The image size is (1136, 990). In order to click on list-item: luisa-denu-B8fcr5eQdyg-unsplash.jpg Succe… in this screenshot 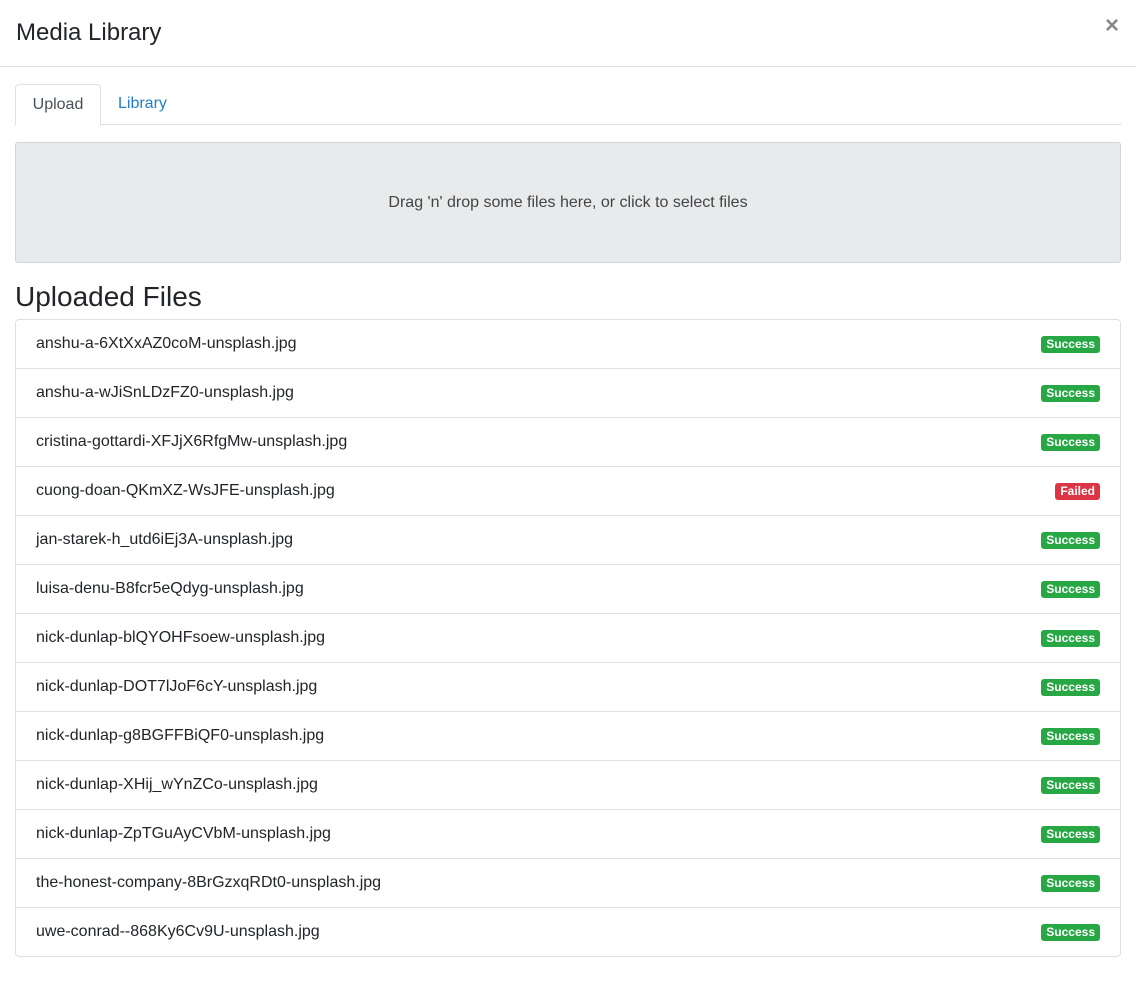, I will do `click(568, 589)`.